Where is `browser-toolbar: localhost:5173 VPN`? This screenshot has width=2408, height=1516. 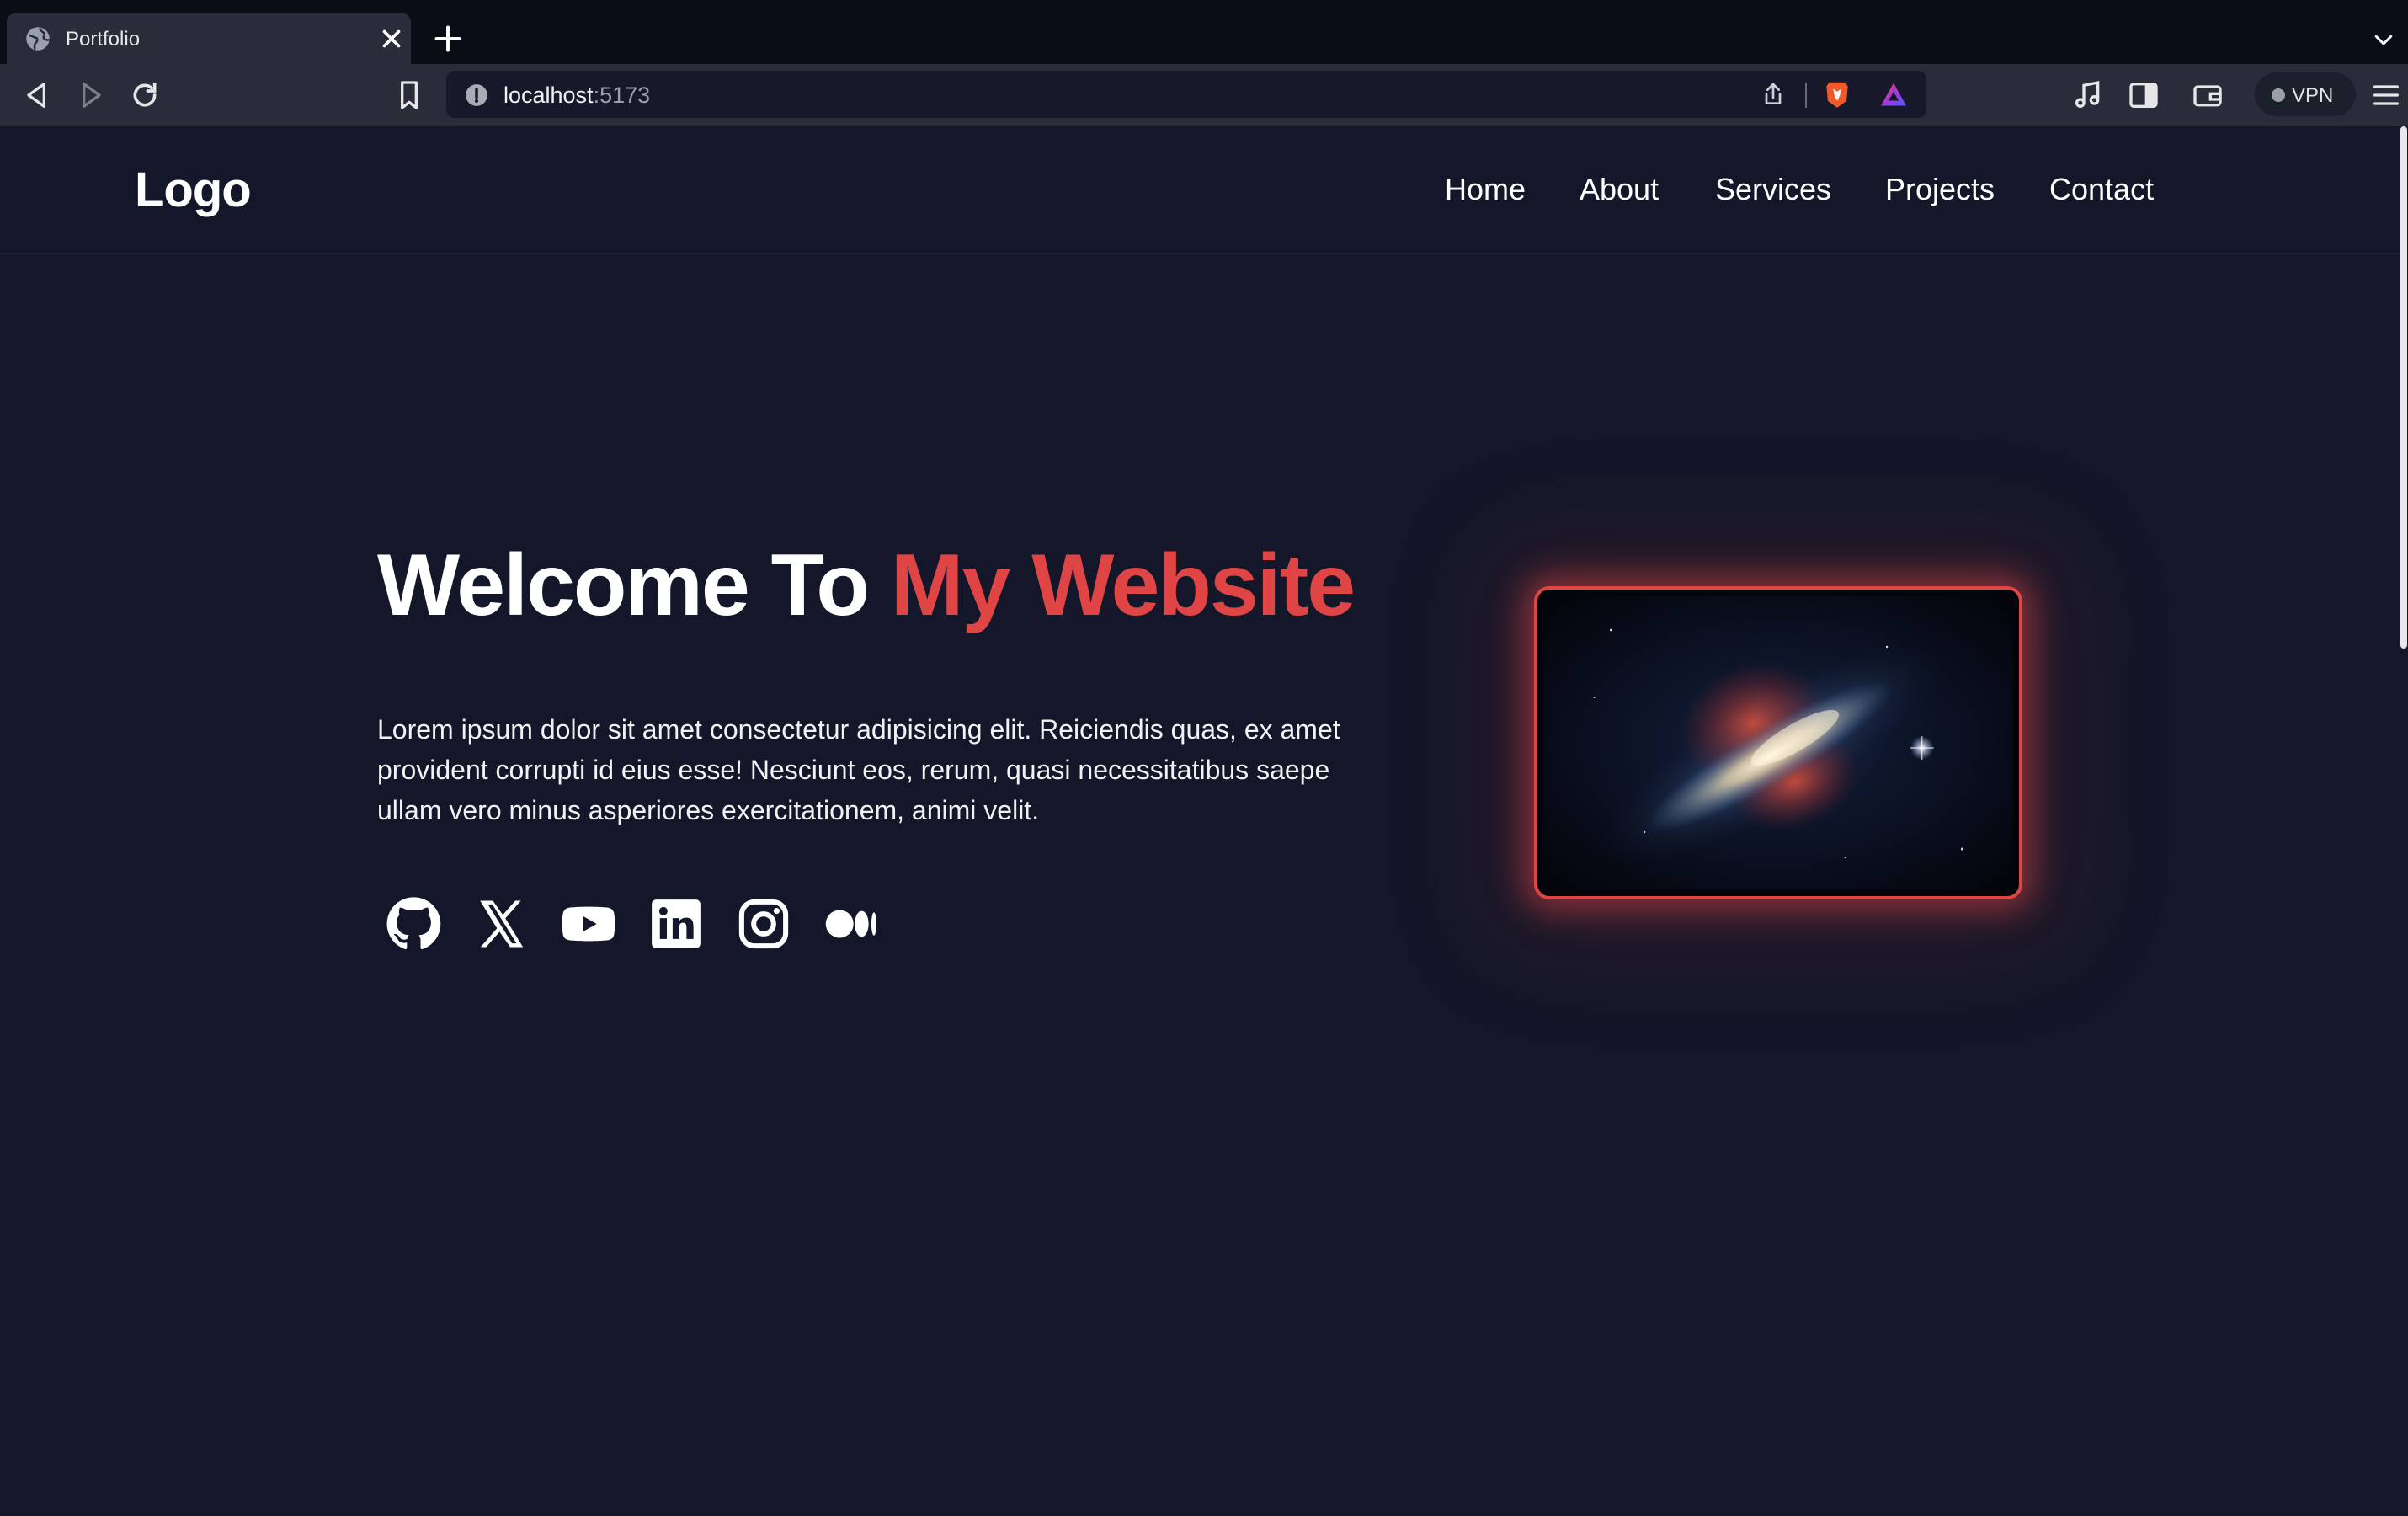 browser-toolbar: localhost:5173 VPN is located at coordinates (1204, 95).